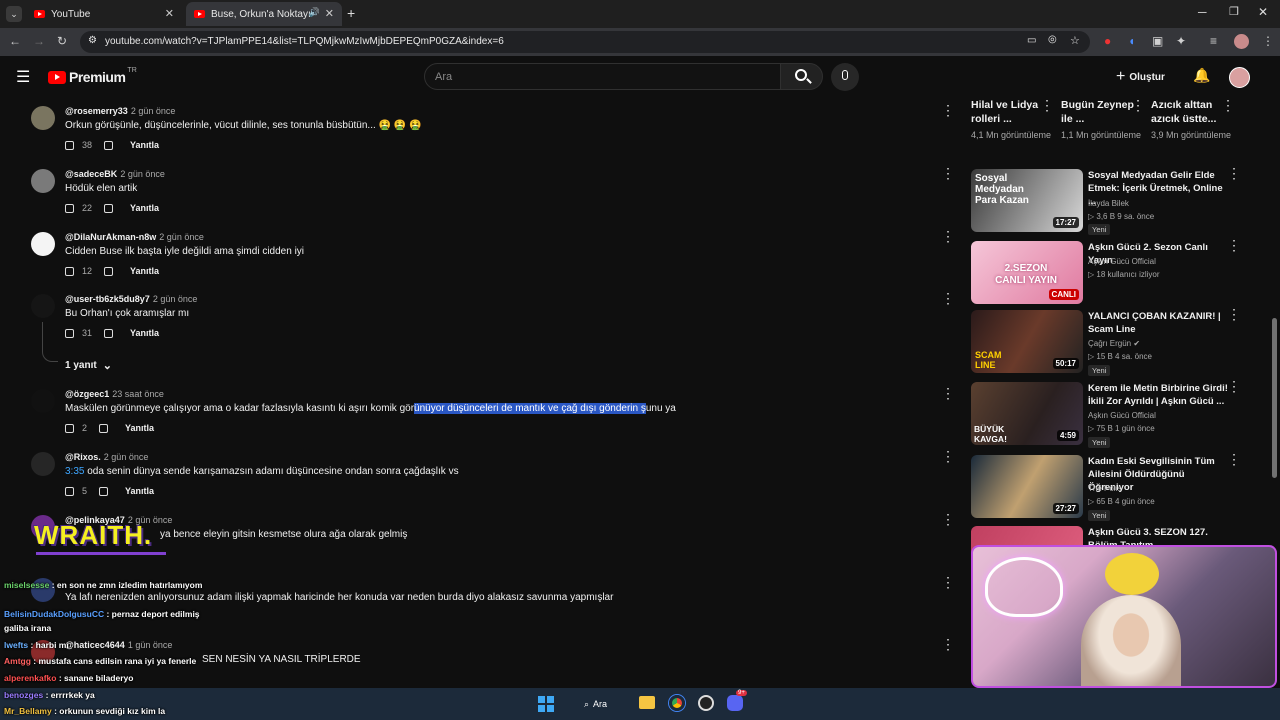 Image resolution: width=1280 pixels, height=720 pixels. Describe the element at coordinates (92, 40) in the screenshot. I see `site-info-icon: ⚙` at that location.